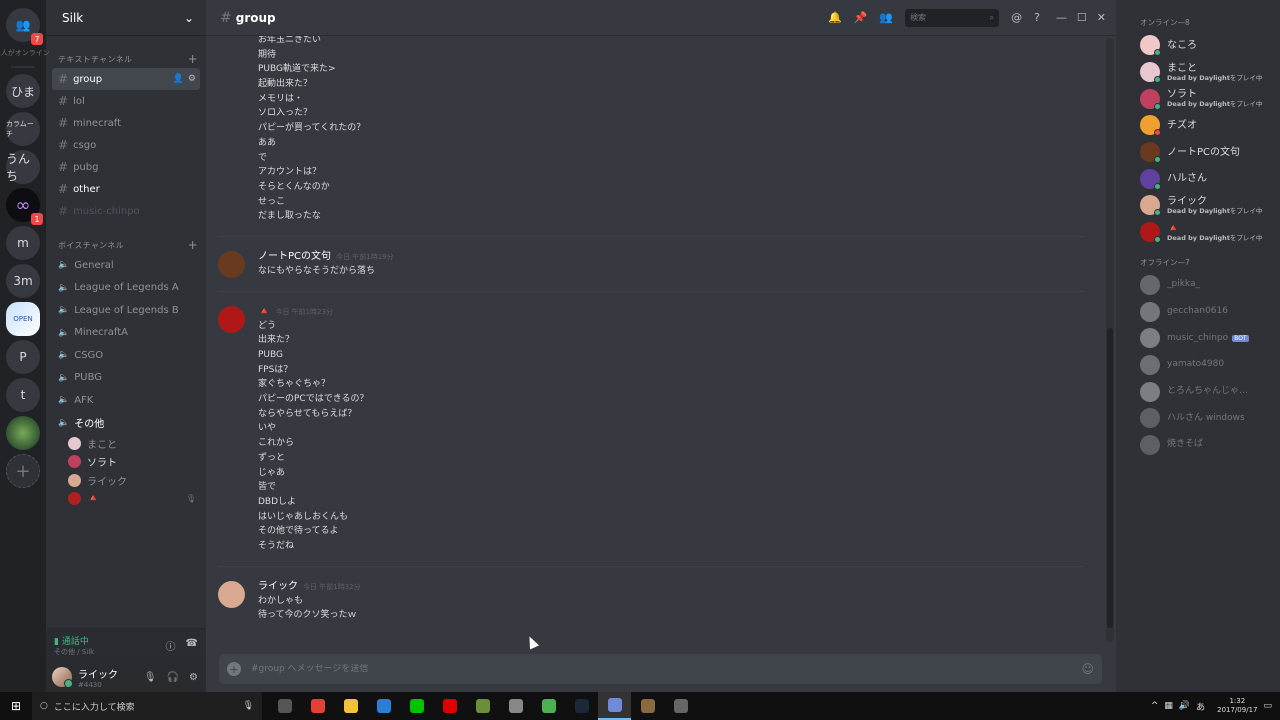  I want to click on maximize-icon: ☐, so click(1082, 17).